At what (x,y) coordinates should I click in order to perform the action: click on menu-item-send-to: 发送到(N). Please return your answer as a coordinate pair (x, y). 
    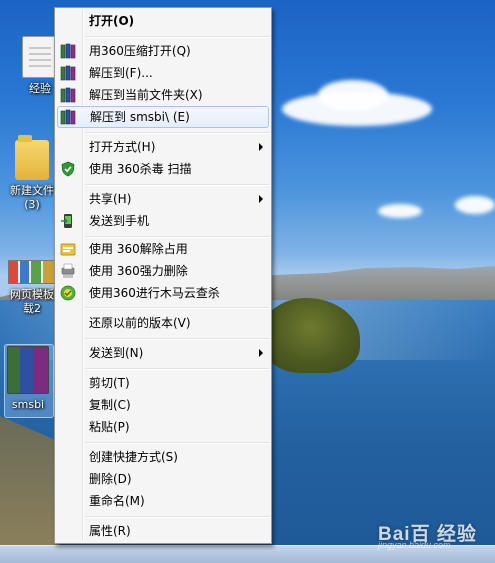
    Looking at the image, I should click on (163, 353).